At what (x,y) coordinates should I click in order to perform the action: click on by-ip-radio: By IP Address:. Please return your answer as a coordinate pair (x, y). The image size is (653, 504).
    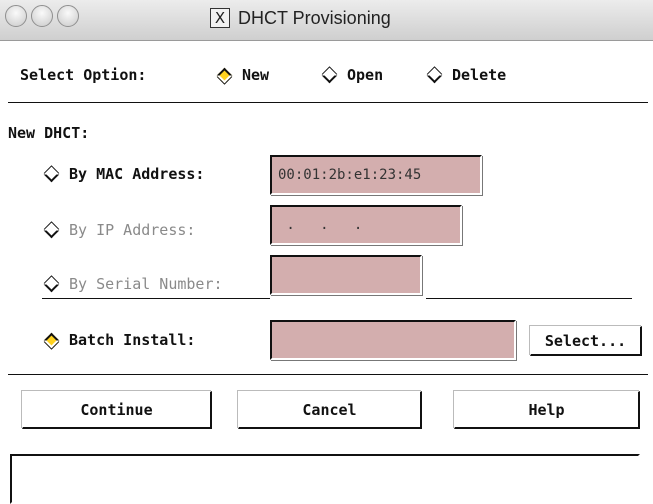
    Looking at the image, I should click on (118, 230).